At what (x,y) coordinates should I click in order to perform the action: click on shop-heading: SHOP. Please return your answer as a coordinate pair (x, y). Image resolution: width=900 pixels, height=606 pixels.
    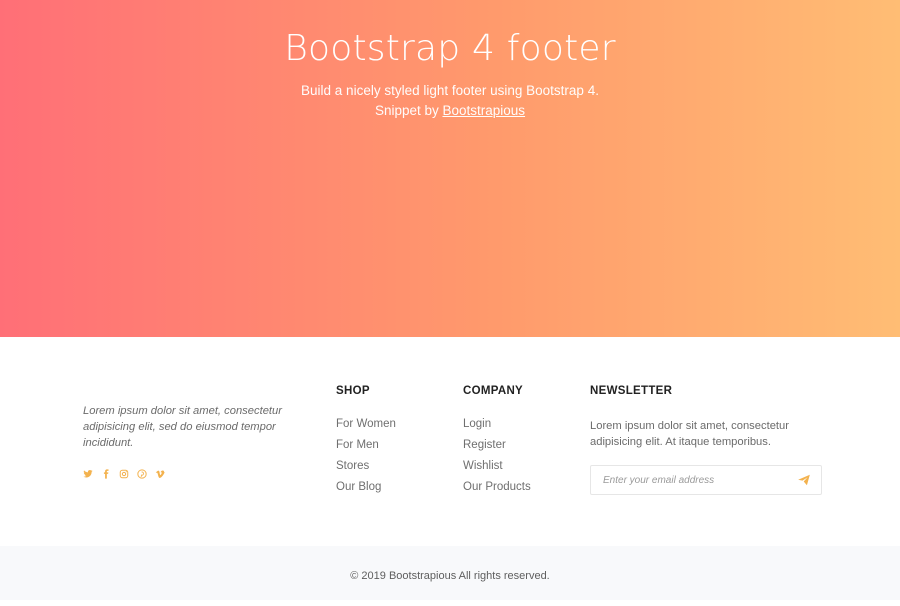
    Looking at the image, I should click on (353, 391).